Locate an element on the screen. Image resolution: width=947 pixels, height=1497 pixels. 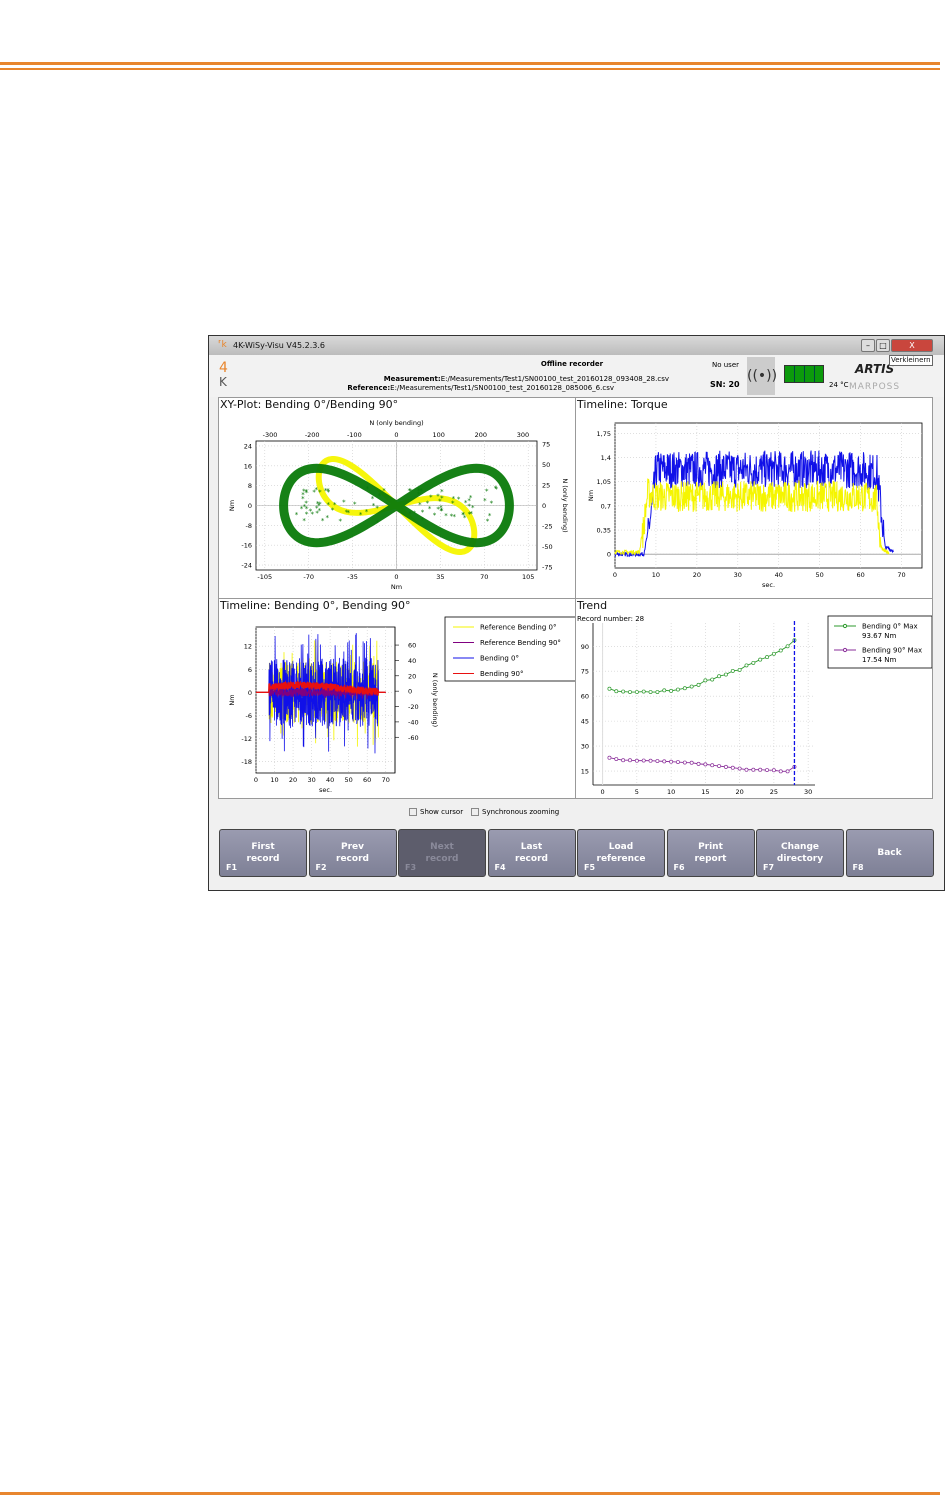
legend-label: Reference Bending 0° is located at coordinates (518, 628).